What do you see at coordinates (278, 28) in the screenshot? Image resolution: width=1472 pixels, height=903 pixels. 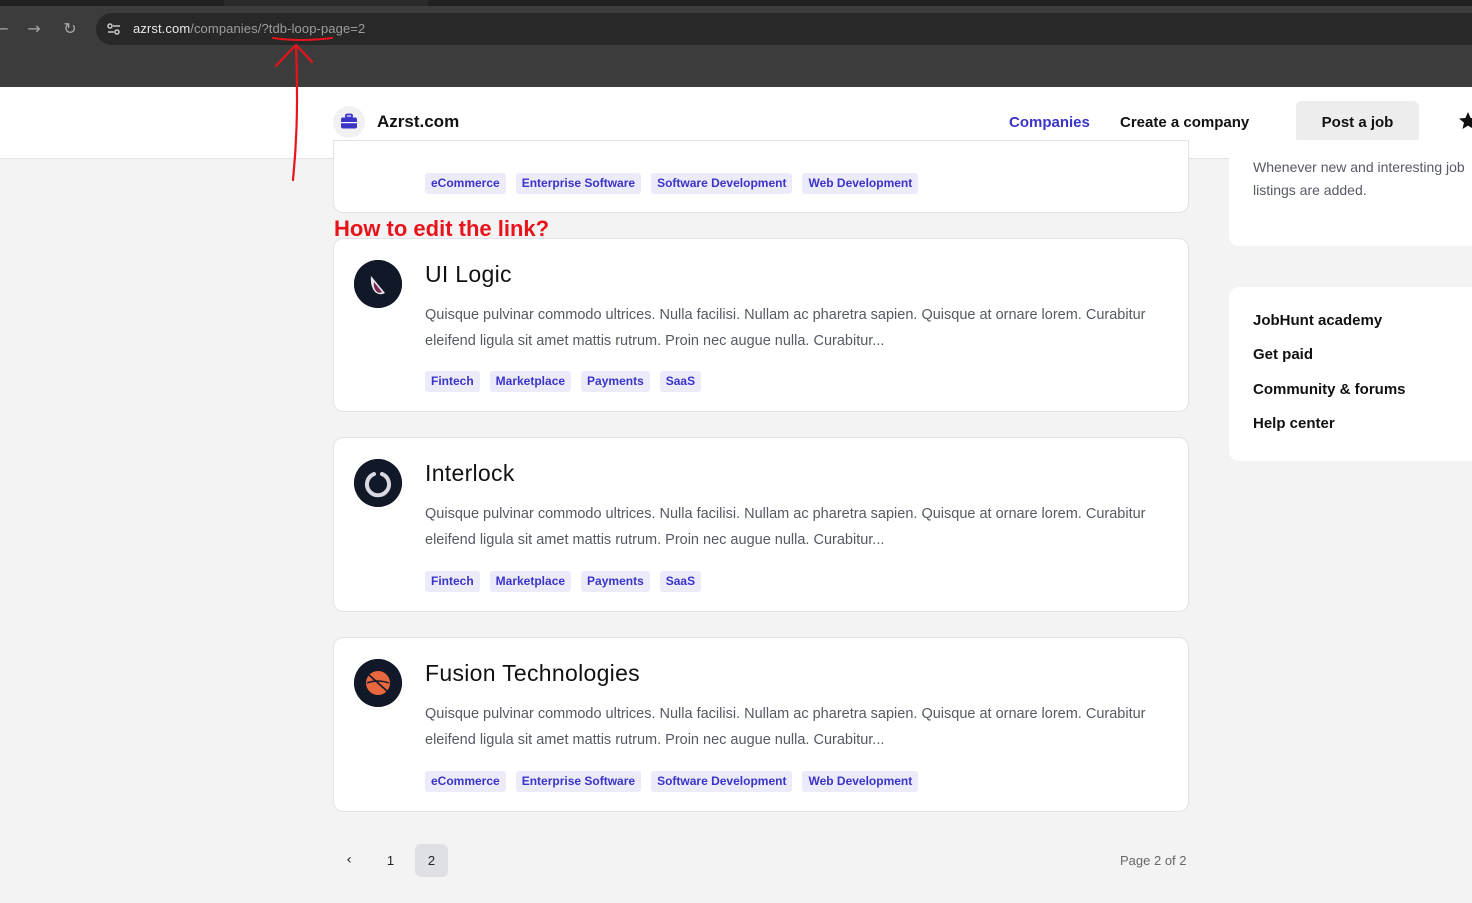 I see `url-path: /companies/?tdb-loop-page=2` at bounding box center [278, 28].